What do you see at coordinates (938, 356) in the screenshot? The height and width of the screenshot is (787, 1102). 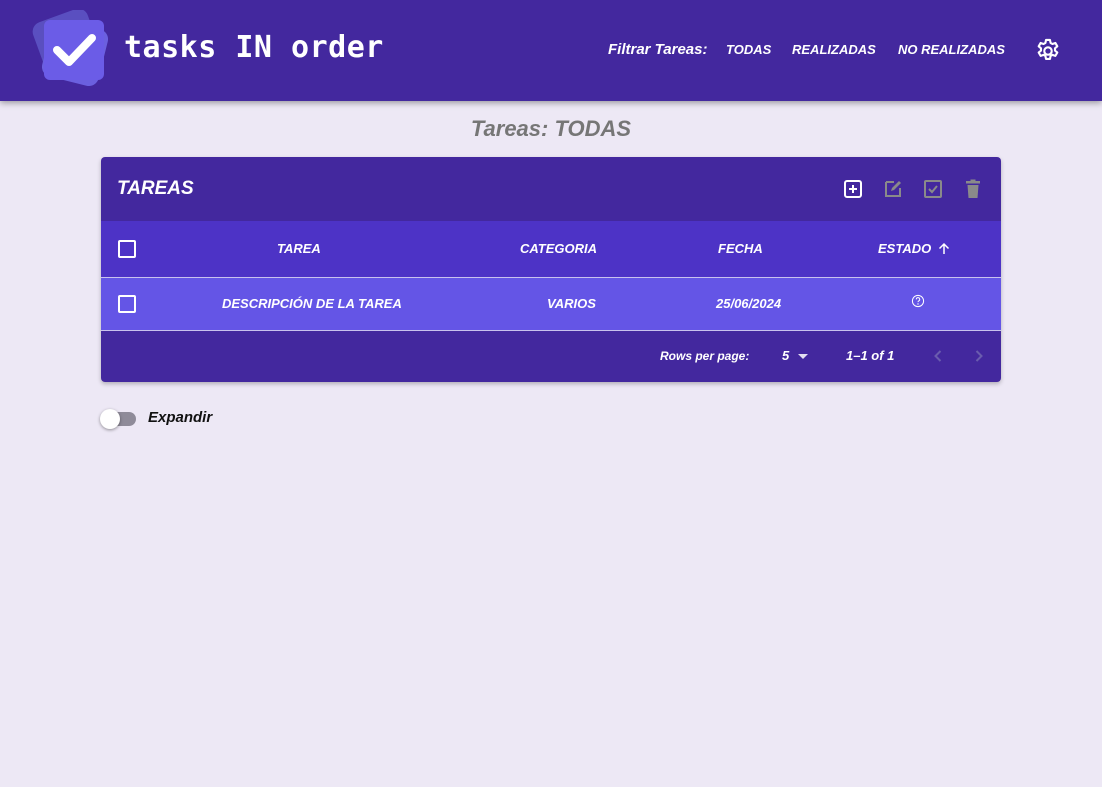 I see `previous-page-icon` at bounding box center [938, 356].